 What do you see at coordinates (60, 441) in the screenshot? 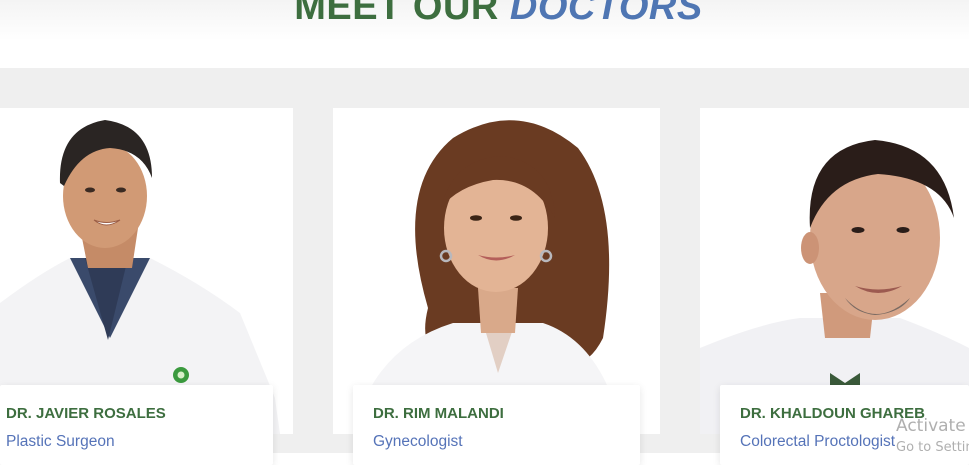
I see `doctor-specialty: Plastic Surgeon` at bounding box center [60, 441].